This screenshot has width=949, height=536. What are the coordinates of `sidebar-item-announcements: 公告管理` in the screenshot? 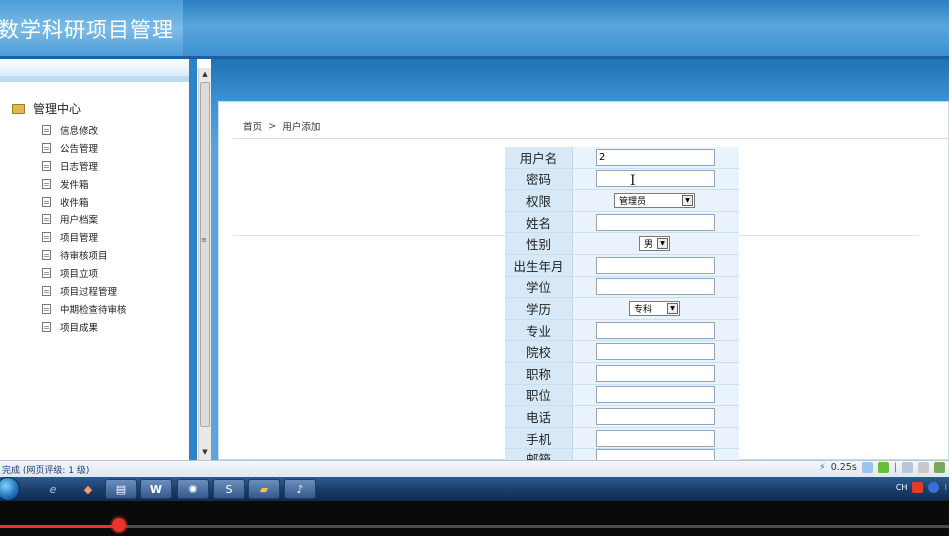 It's located at (84, 148).